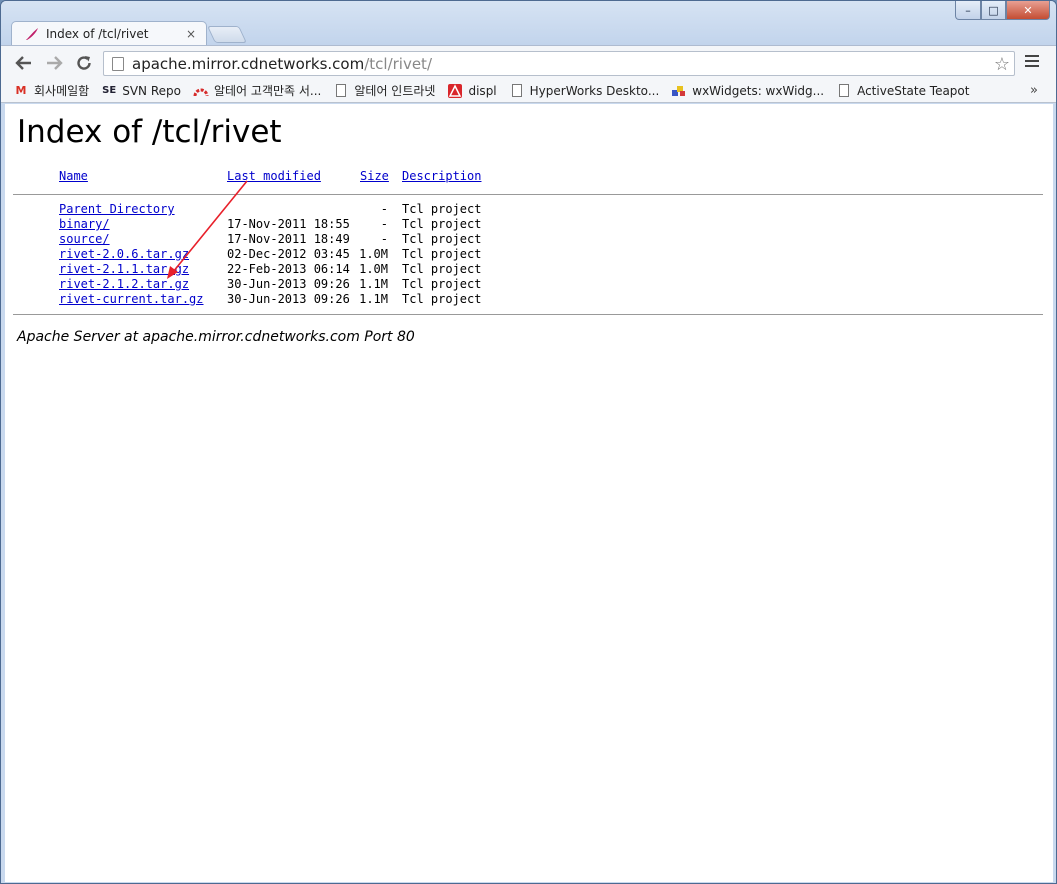 The width and height of the screenshot is (1057, 884). I want to click on window-controls: – □ ✕, so click(1002, 10).